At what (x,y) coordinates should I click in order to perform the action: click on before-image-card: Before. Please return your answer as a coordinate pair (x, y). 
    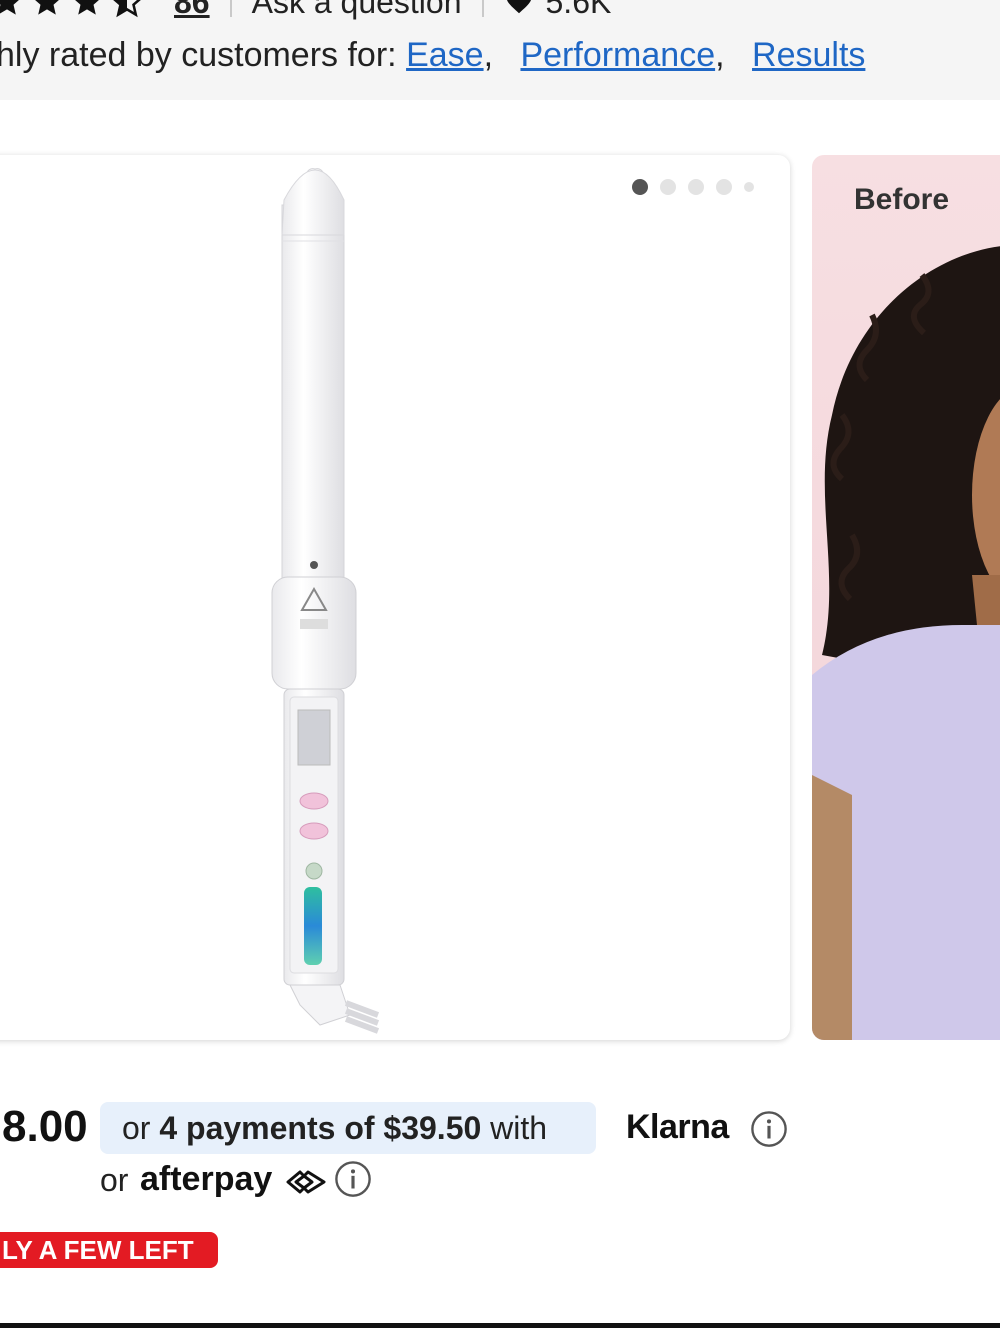
    Looking at the image, I should click on (906, 597).